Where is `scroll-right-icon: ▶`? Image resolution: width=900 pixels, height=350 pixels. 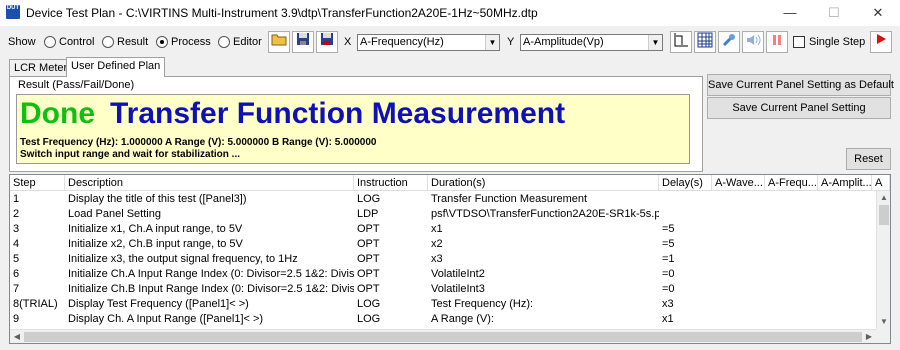 scroll-right-icon: ▶ is located at coordinates (869, 336).